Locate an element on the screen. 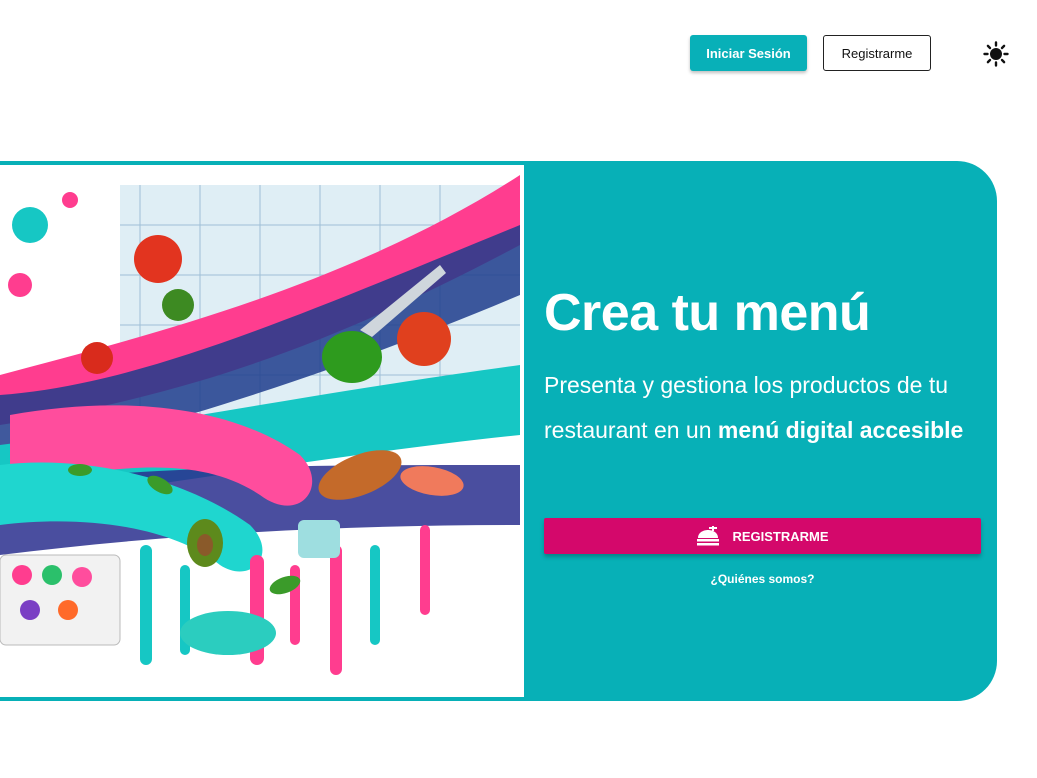 The image size is (1037, 778). register-cta-button: REGISTRARME is located at coordinates (762, 536).